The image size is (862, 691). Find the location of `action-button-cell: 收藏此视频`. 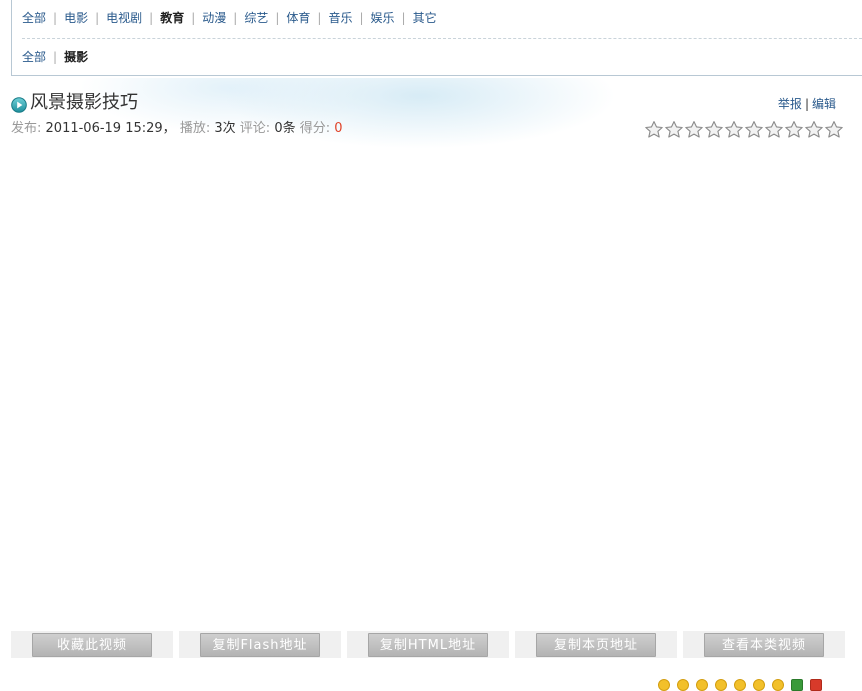

action-button-cell: 收藏此视频 is located at coordinates (92, 644).